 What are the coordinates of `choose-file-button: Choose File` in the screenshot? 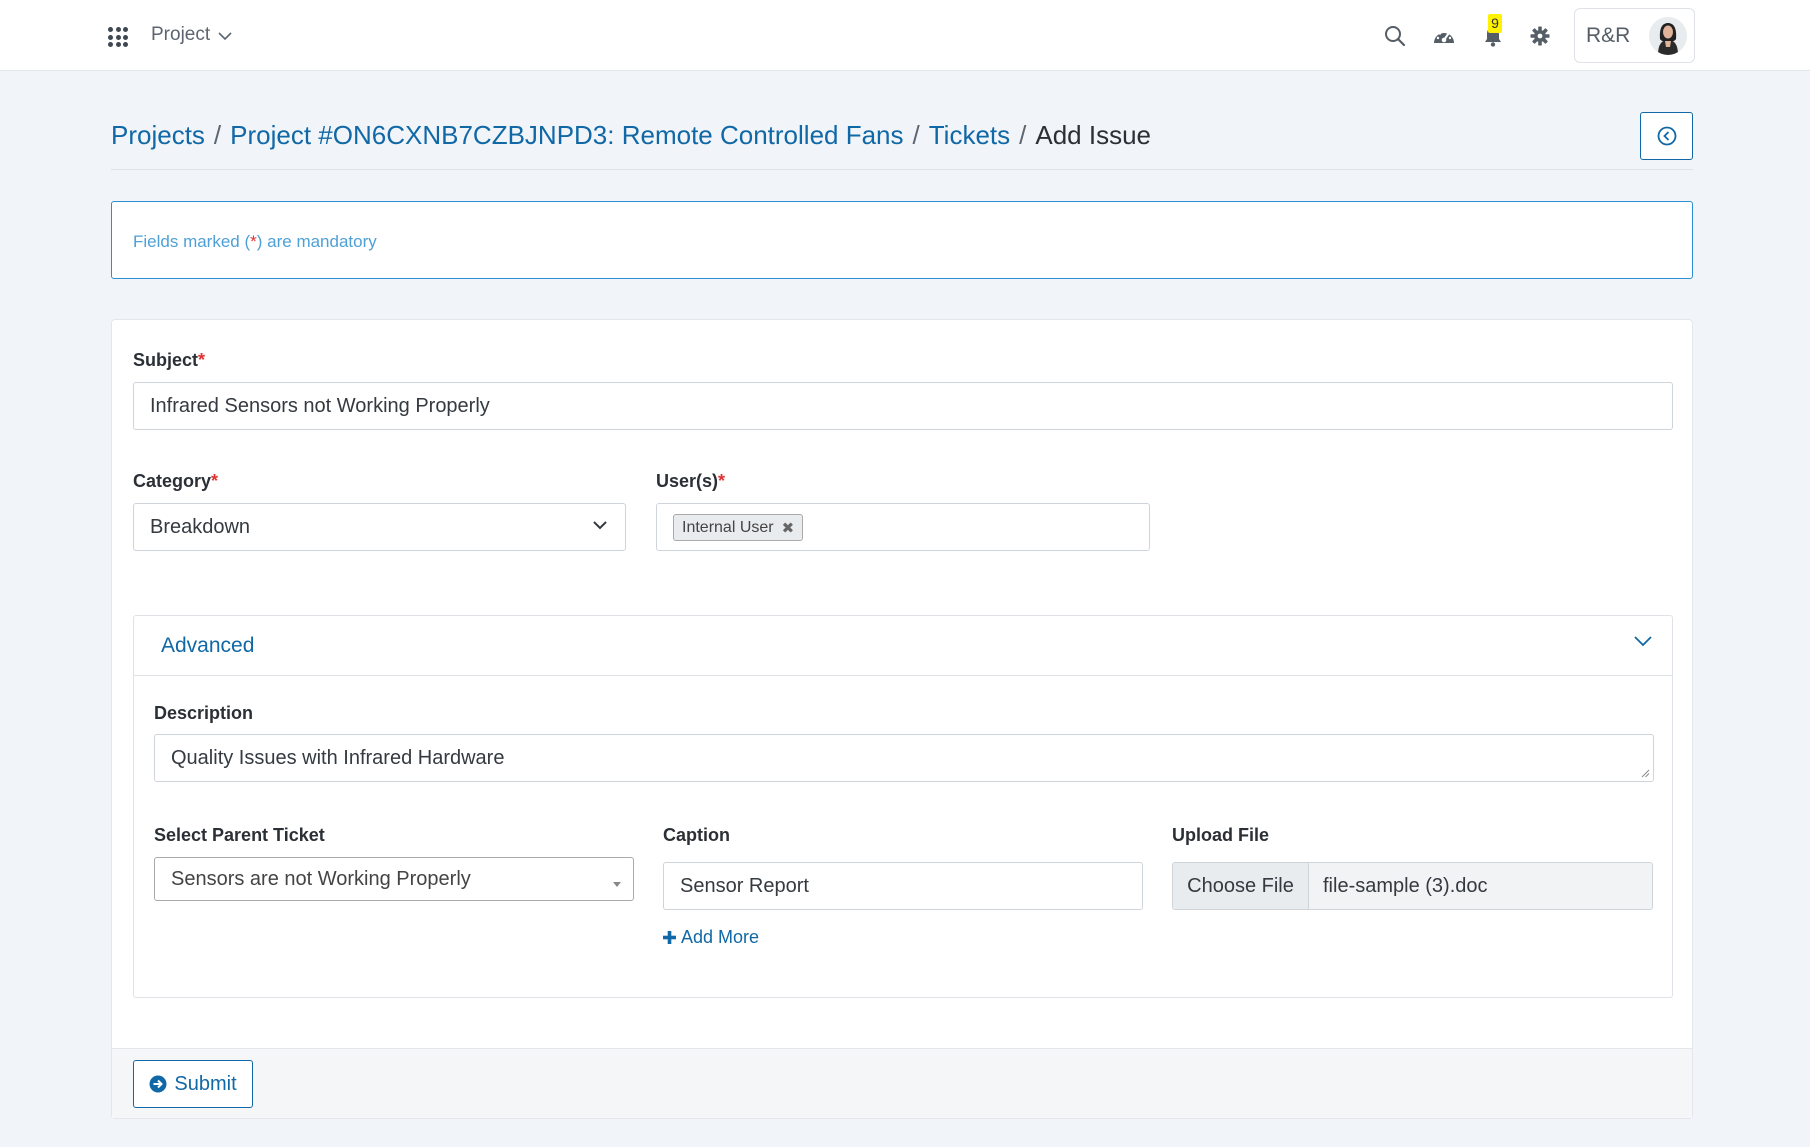 It's located at (1241, 886).